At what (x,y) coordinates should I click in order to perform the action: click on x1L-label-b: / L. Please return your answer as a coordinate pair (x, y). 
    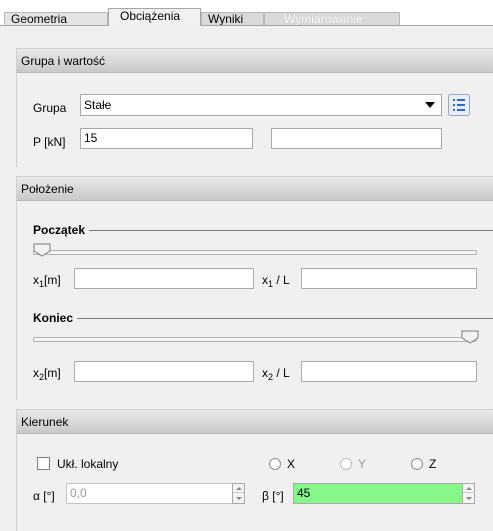
    Looking at the image, I should click on (281, 280).